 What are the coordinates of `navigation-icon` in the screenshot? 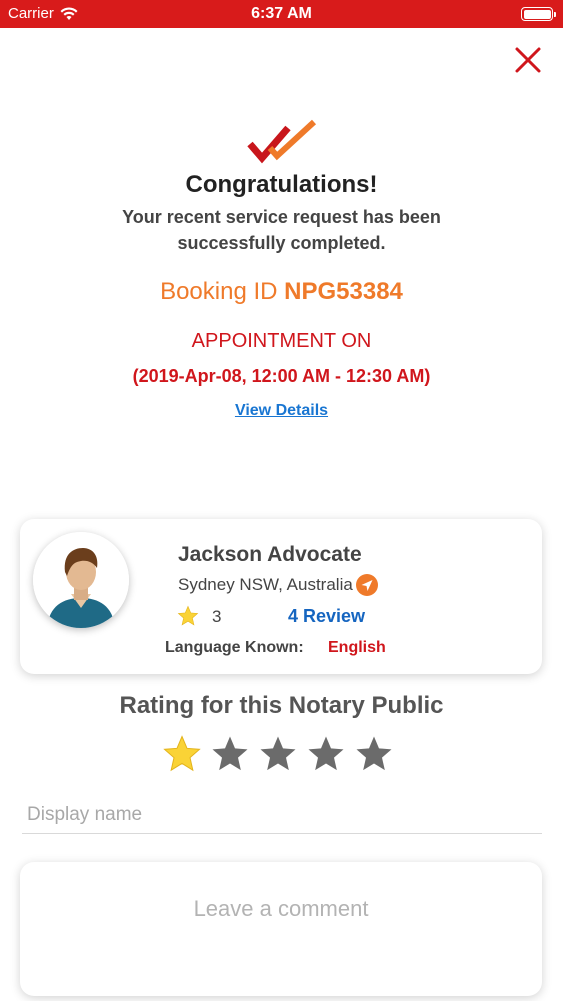 It's located at (366, 585).